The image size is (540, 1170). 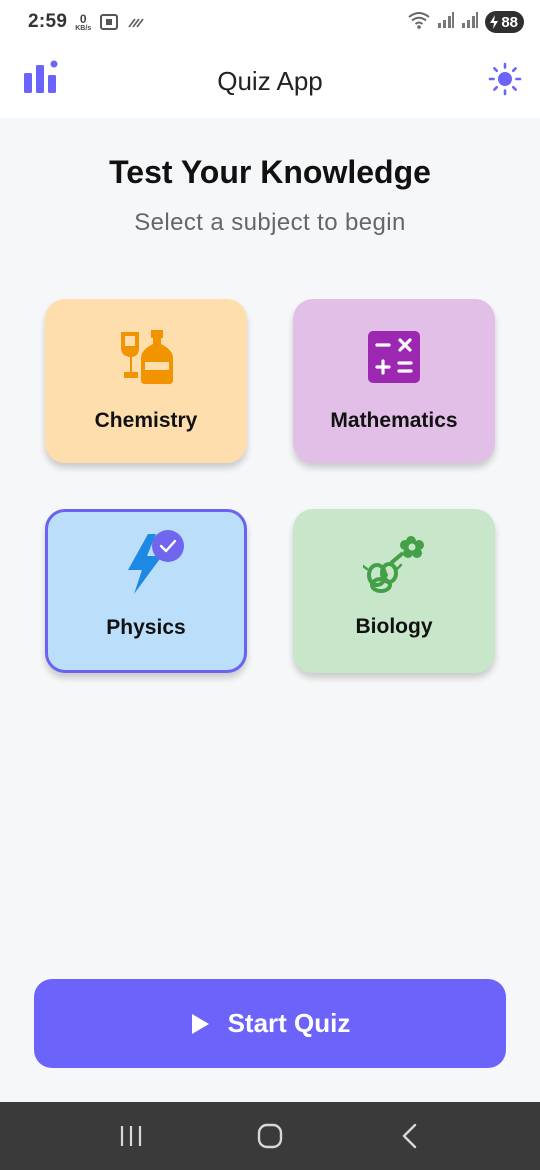 I want to click on home-icon, so click(x=270, y=1136).